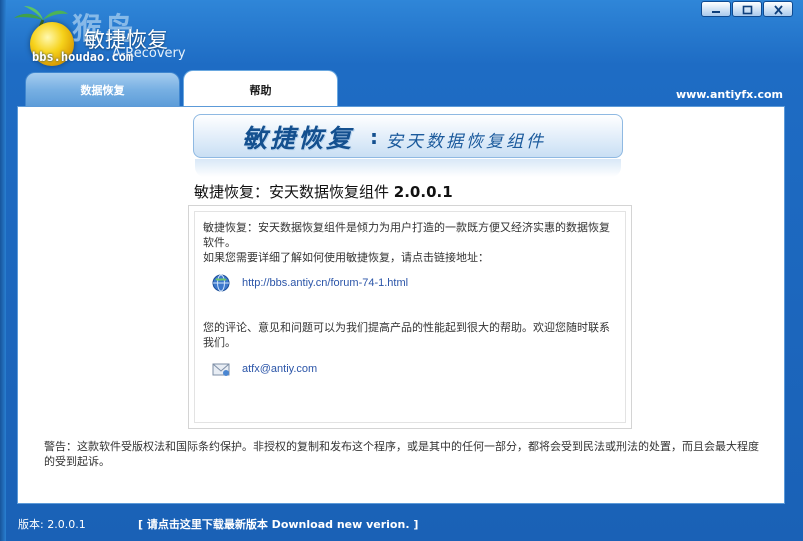  Describe the element at coordinates (408, 168) in the screenshot. I see `banner-reflection` at that location.